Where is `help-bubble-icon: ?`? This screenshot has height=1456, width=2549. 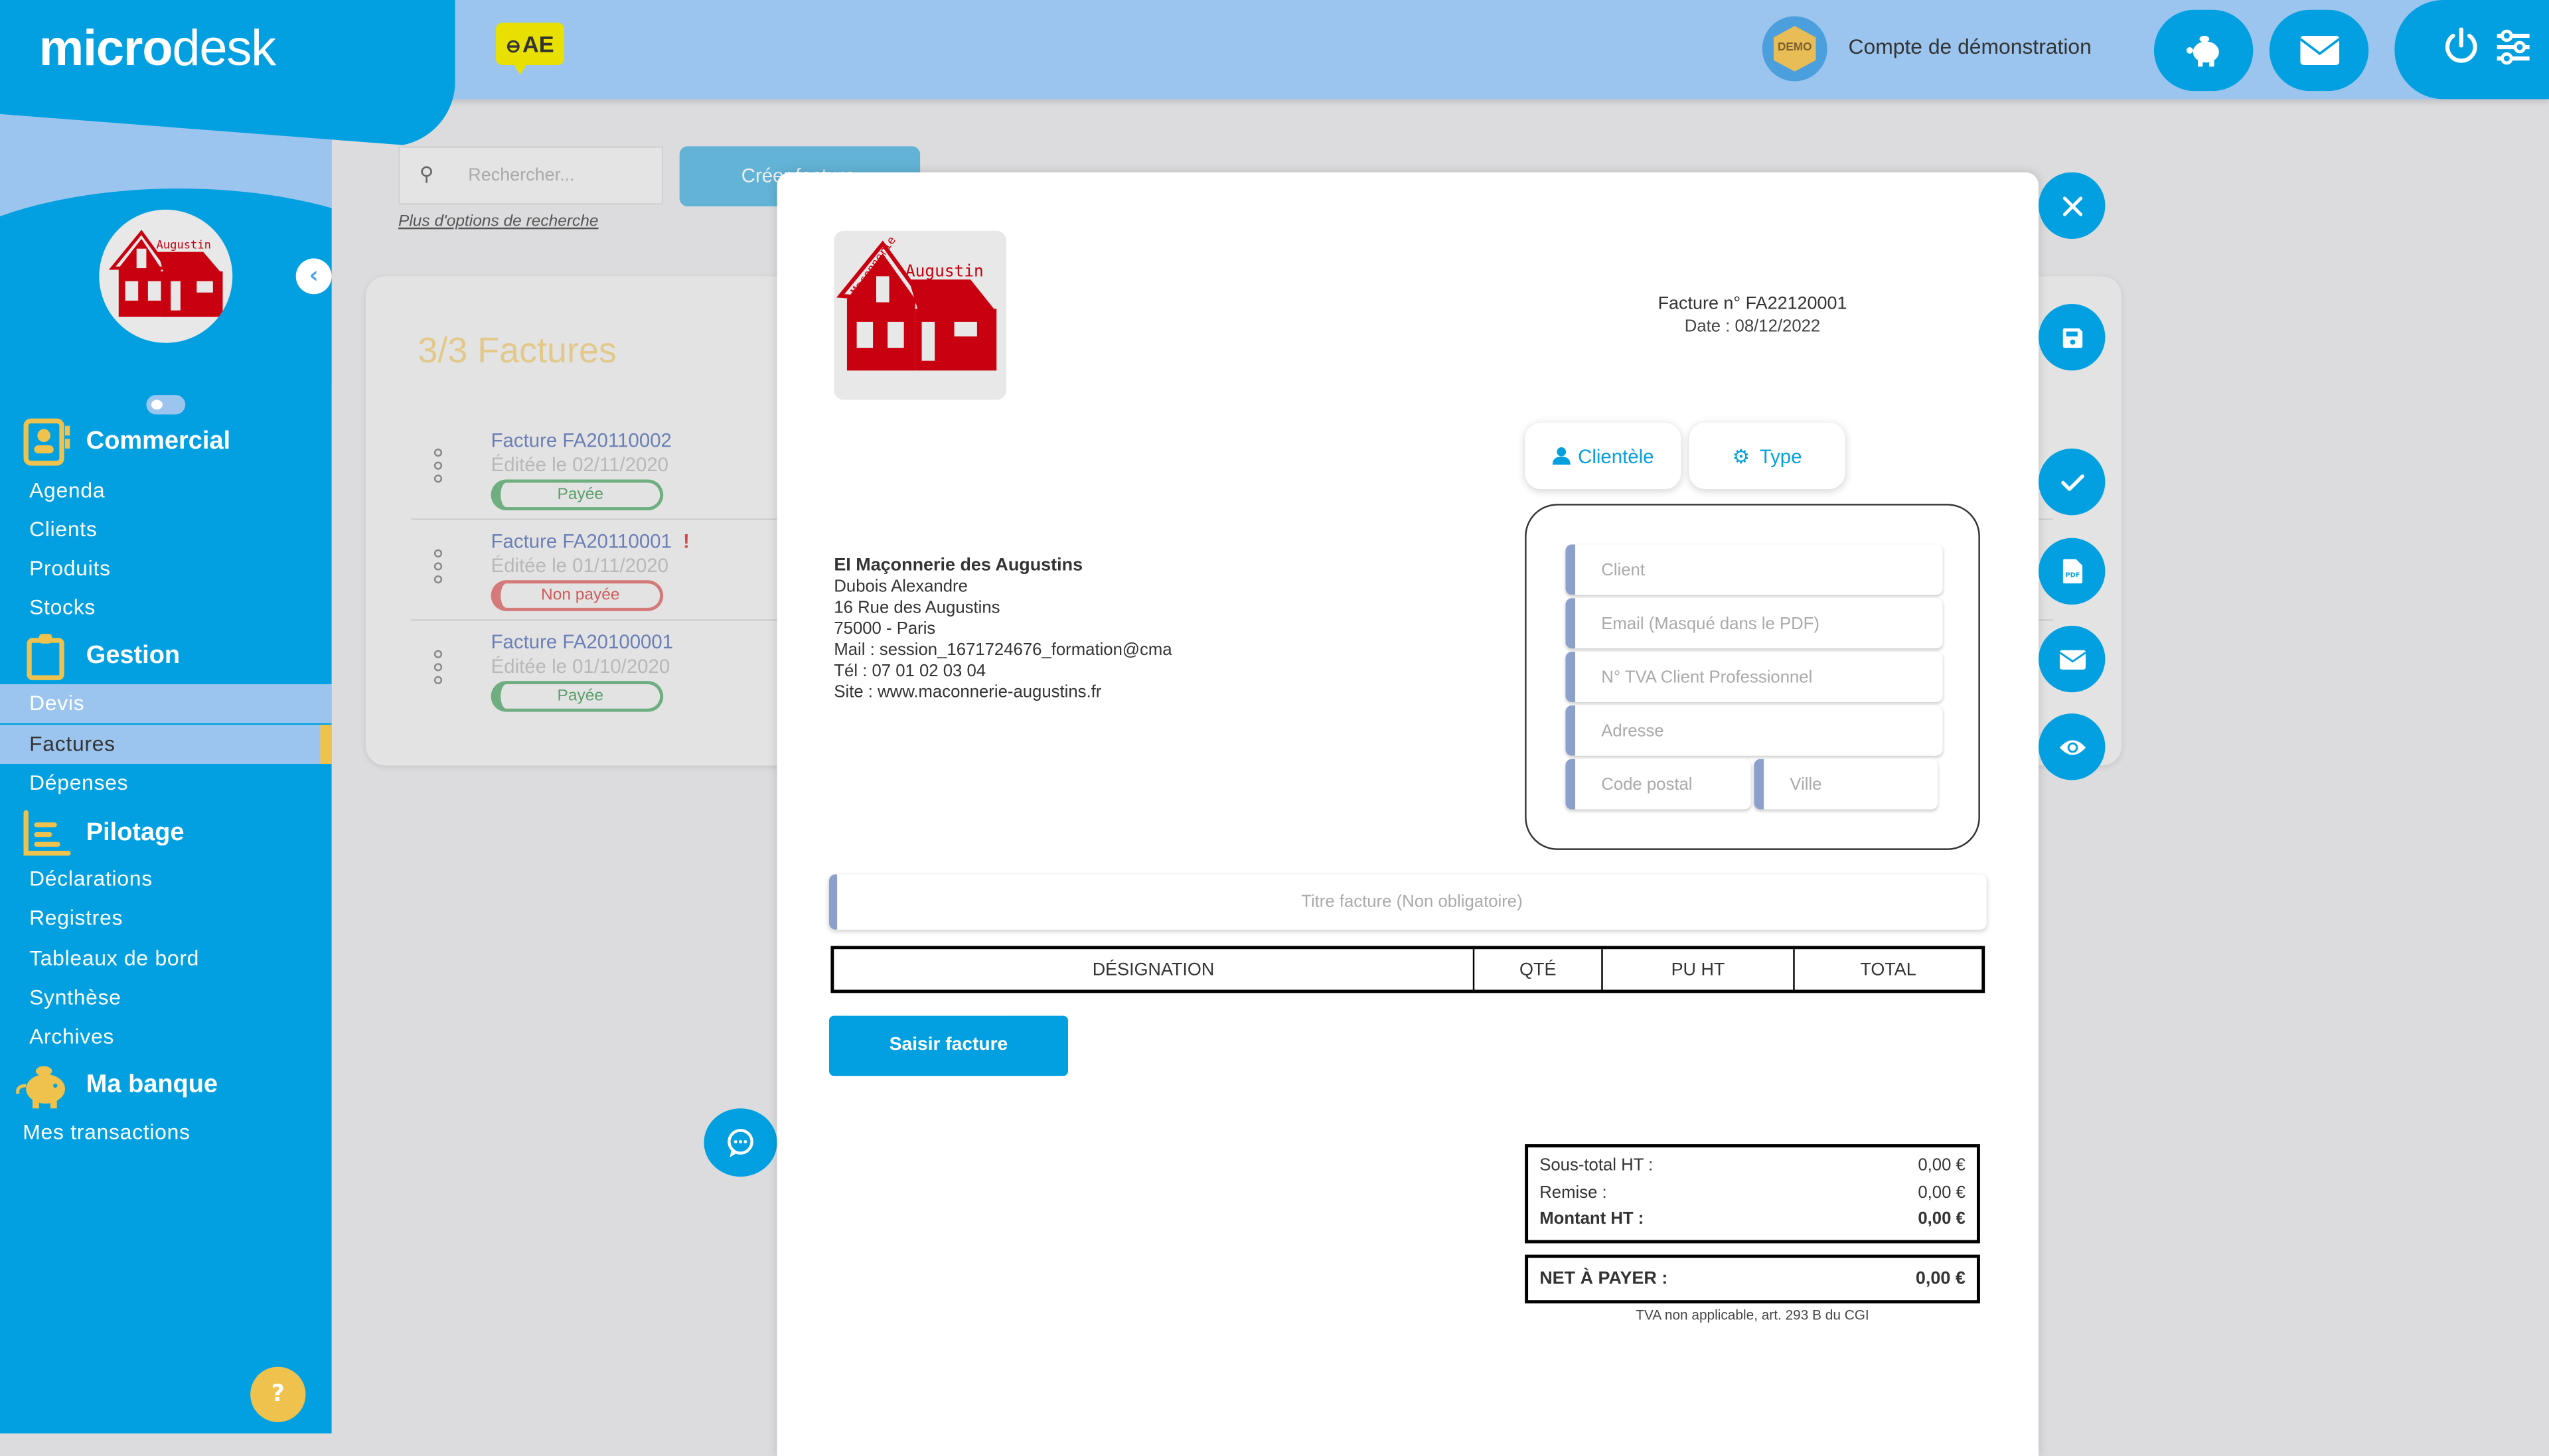
help-bubble-icon: ? is located at coordinates (278, 1394).